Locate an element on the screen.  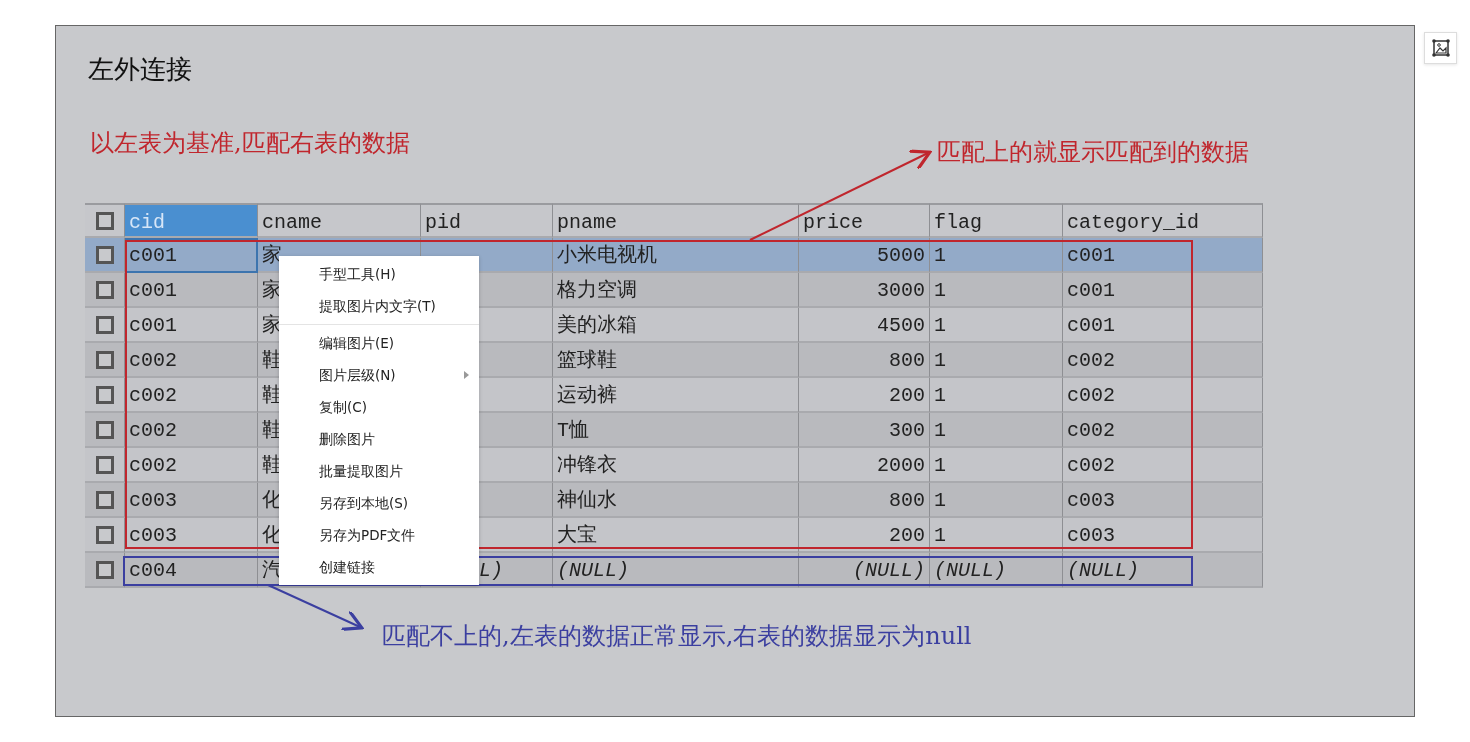
table-cell: 4500 is located at coordinates (864, 325).